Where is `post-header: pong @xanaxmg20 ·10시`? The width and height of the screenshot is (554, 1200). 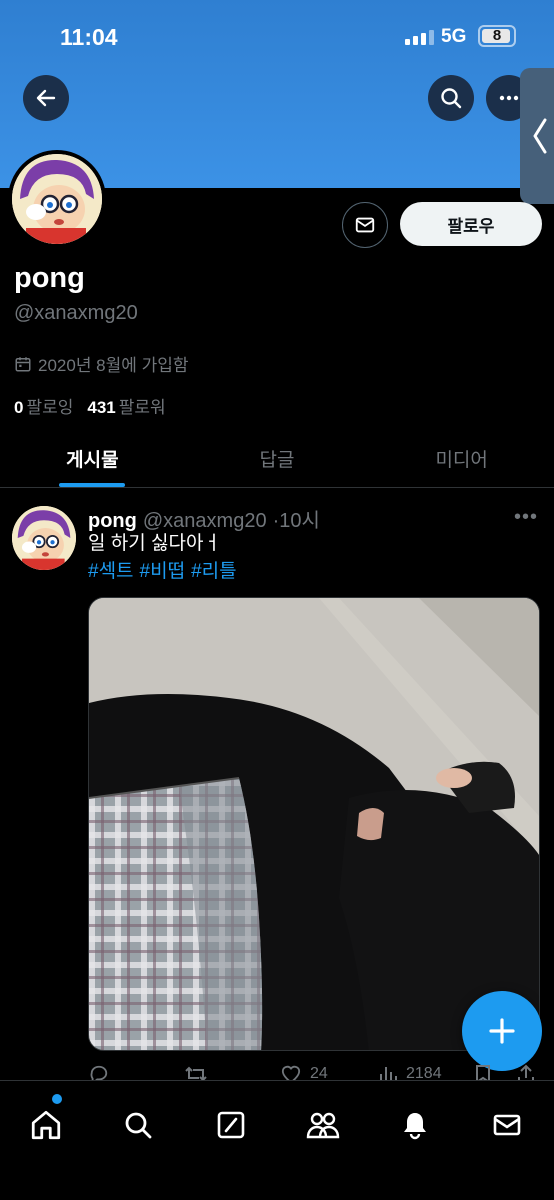 post-header: pong @xanaxmg20 ·10시 is located at coordinates (204, 518).